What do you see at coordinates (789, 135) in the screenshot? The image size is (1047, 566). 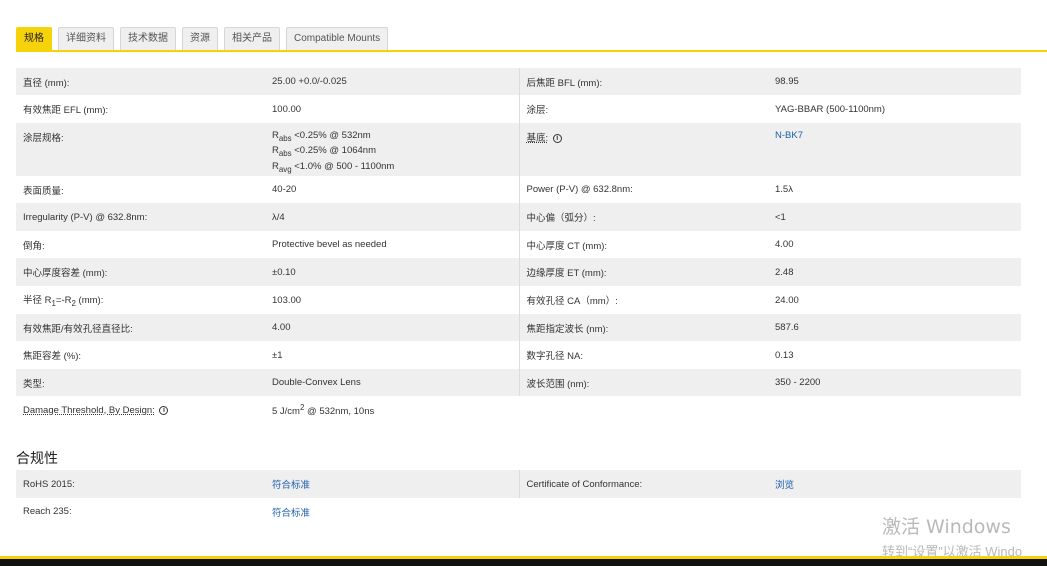 I see `substrate-link: N-BK7` at bounding box center [789, 135].